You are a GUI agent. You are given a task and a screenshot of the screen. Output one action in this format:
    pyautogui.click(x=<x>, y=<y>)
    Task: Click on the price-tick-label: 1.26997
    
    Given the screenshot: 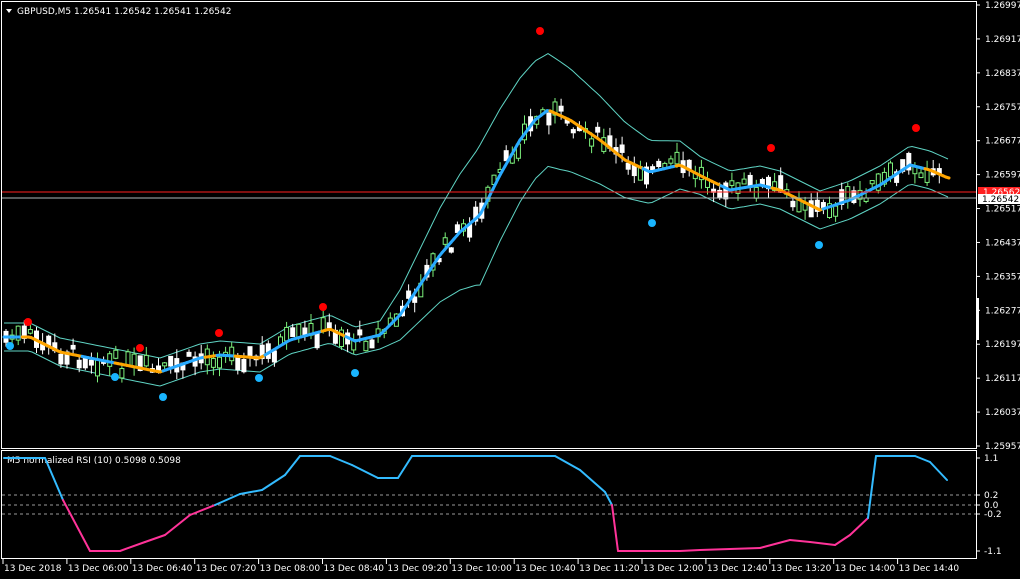 What is the action you would take?
    pyautogui.click(x=1002, y=6)
    